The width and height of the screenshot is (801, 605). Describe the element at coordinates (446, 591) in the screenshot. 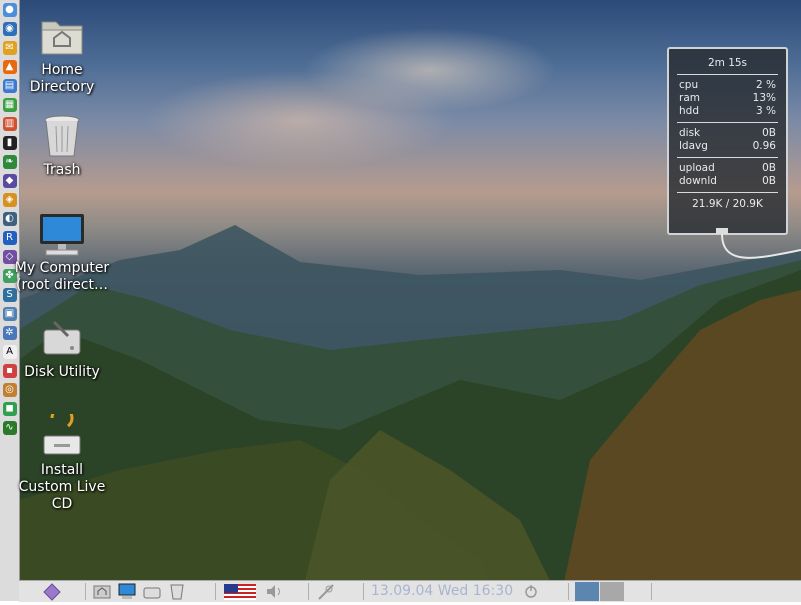

I see `clock: 13.09.04 Wed 16:30` at that location.